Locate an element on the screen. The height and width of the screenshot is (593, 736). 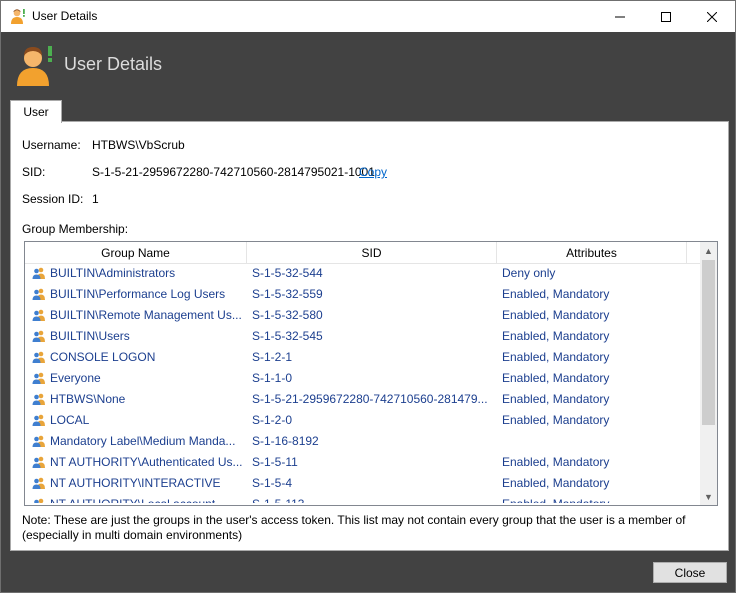
group-name-cell: NT AUTHORITY\INTERACTIVE is located at coordinates (135, 483).